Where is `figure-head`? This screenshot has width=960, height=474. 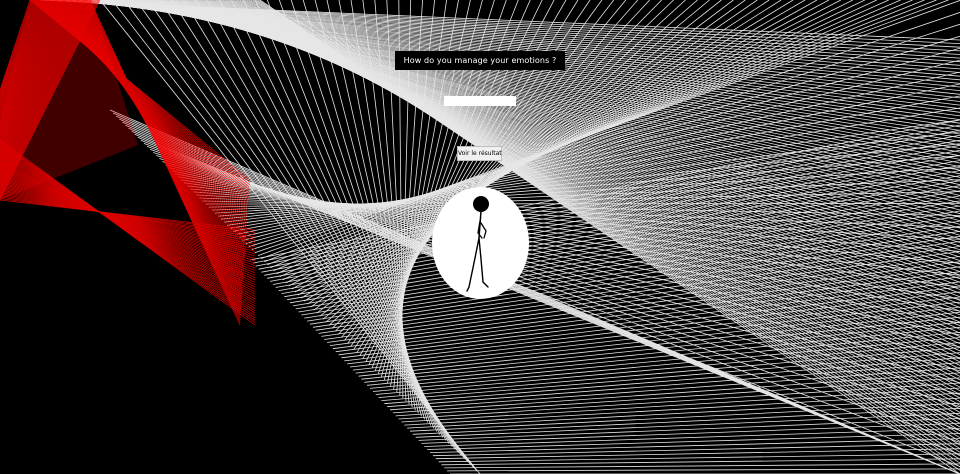
figure-head is located at coordinates (481, 204).